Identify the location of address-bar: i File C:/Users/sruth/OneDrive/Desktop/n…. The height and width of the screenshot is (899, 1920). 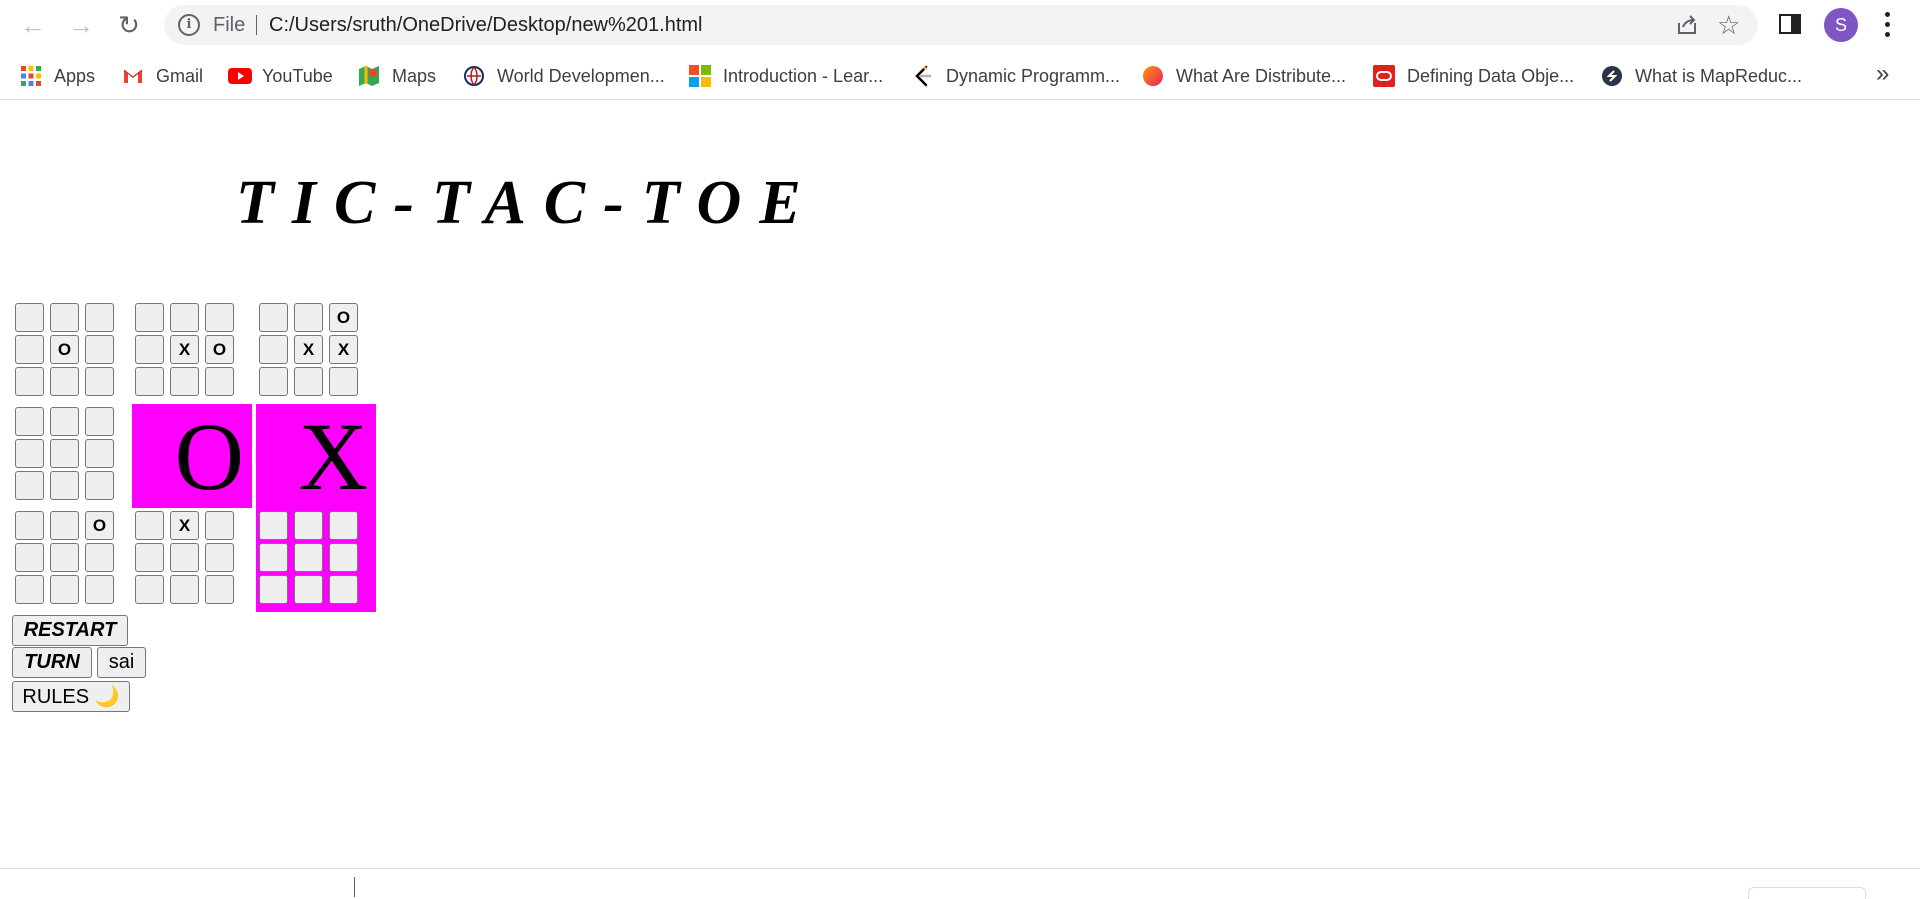
(961, 25).